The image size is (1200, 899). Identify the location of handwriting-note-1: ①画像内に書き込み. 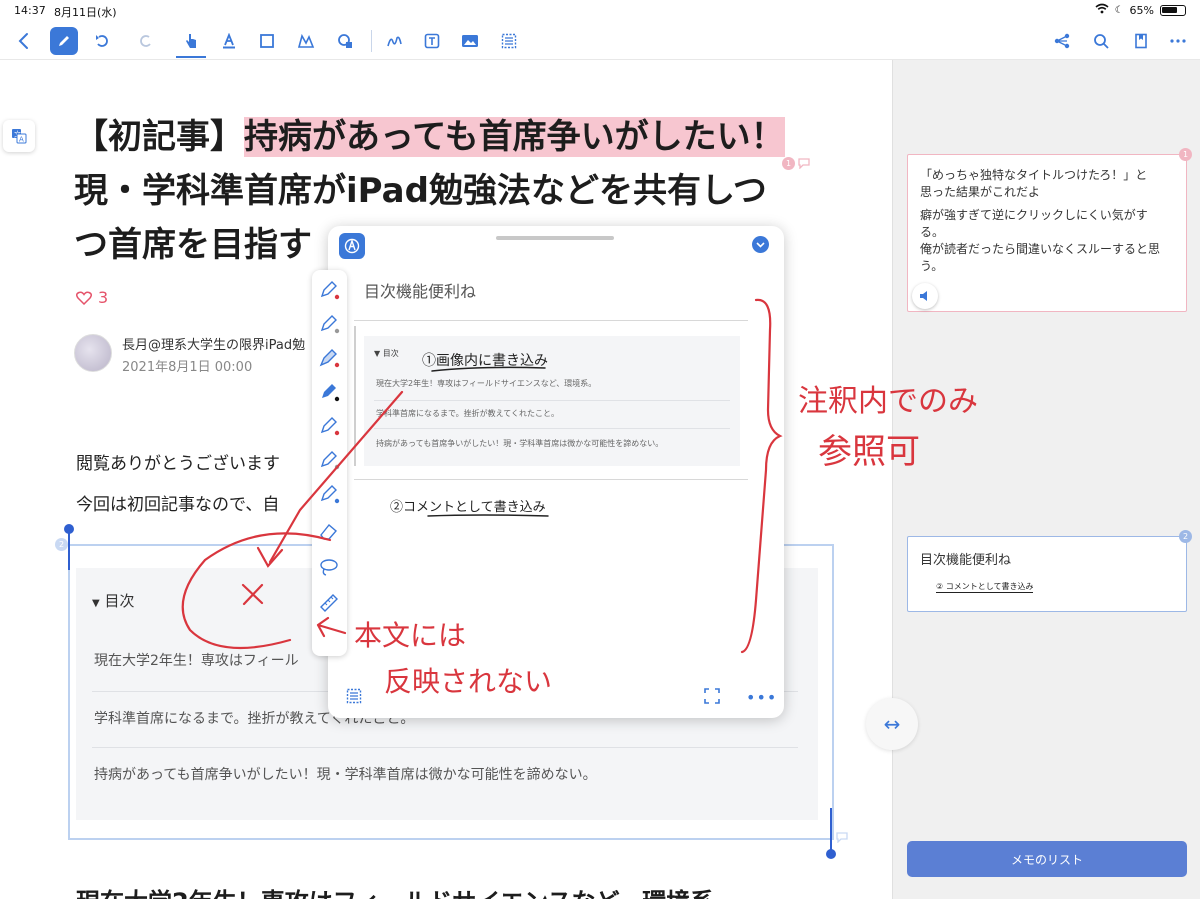
(485, 361).